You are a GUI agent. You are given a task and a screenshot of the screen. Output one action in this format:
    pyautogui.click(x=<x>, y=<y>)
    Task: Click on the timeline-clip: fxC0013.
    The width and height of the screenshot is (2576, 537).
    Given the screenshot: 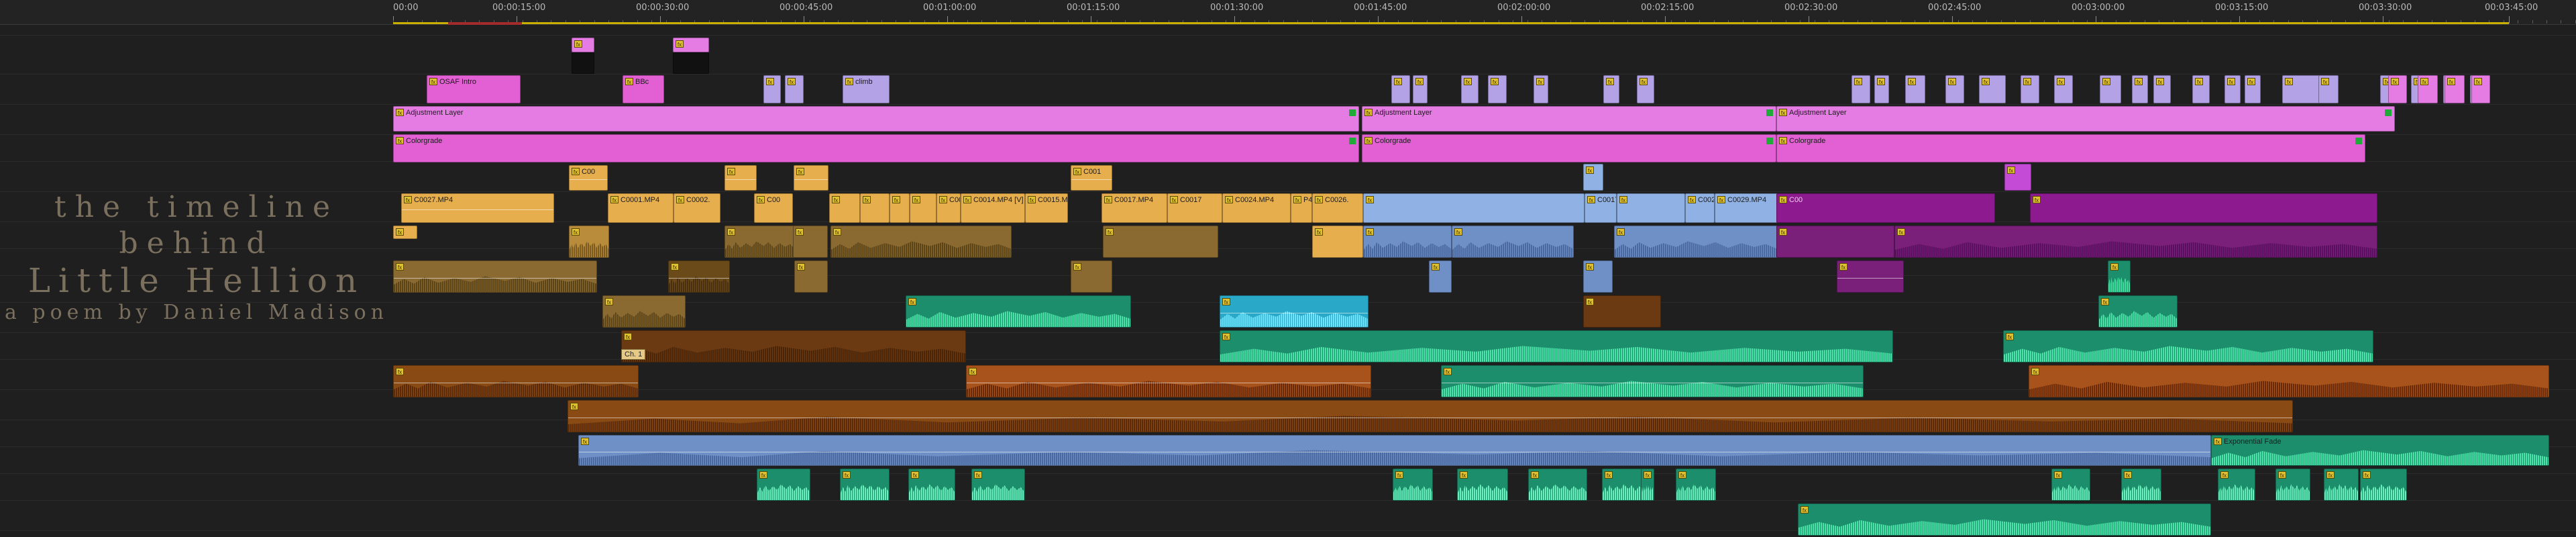 What is the action you would take?
    pyautogui.click(x=948, y=208)
    